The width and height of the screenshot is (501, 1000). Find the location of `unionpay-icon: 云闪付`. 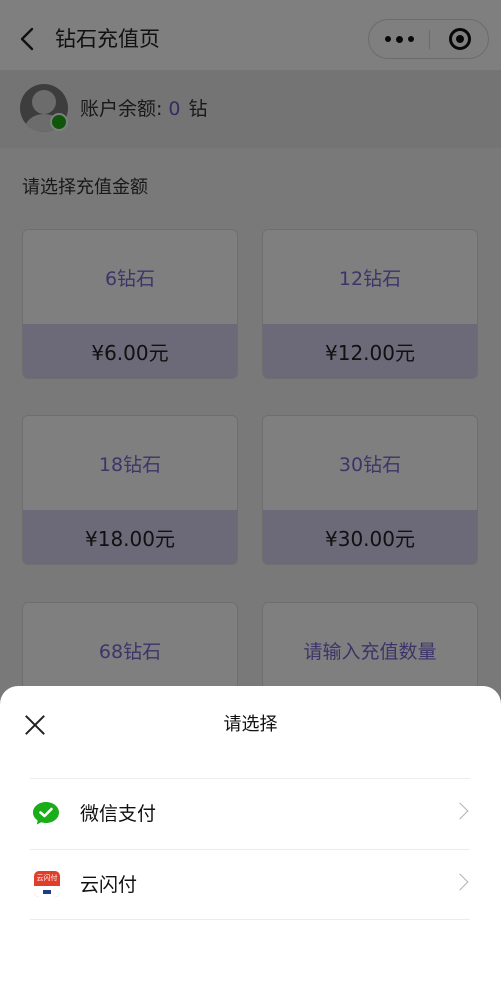

unionpay-icon: 云闪付 is located at coordinates (47, 884).